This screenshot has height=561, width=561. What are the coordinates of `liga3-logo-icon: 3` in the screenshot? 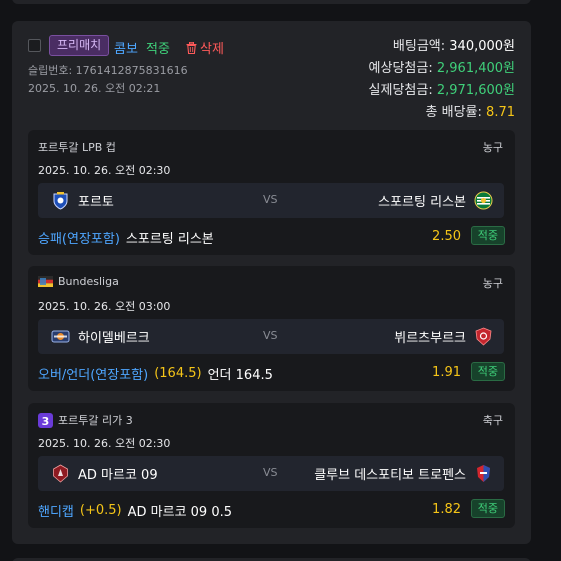 It's located at (45, 420).